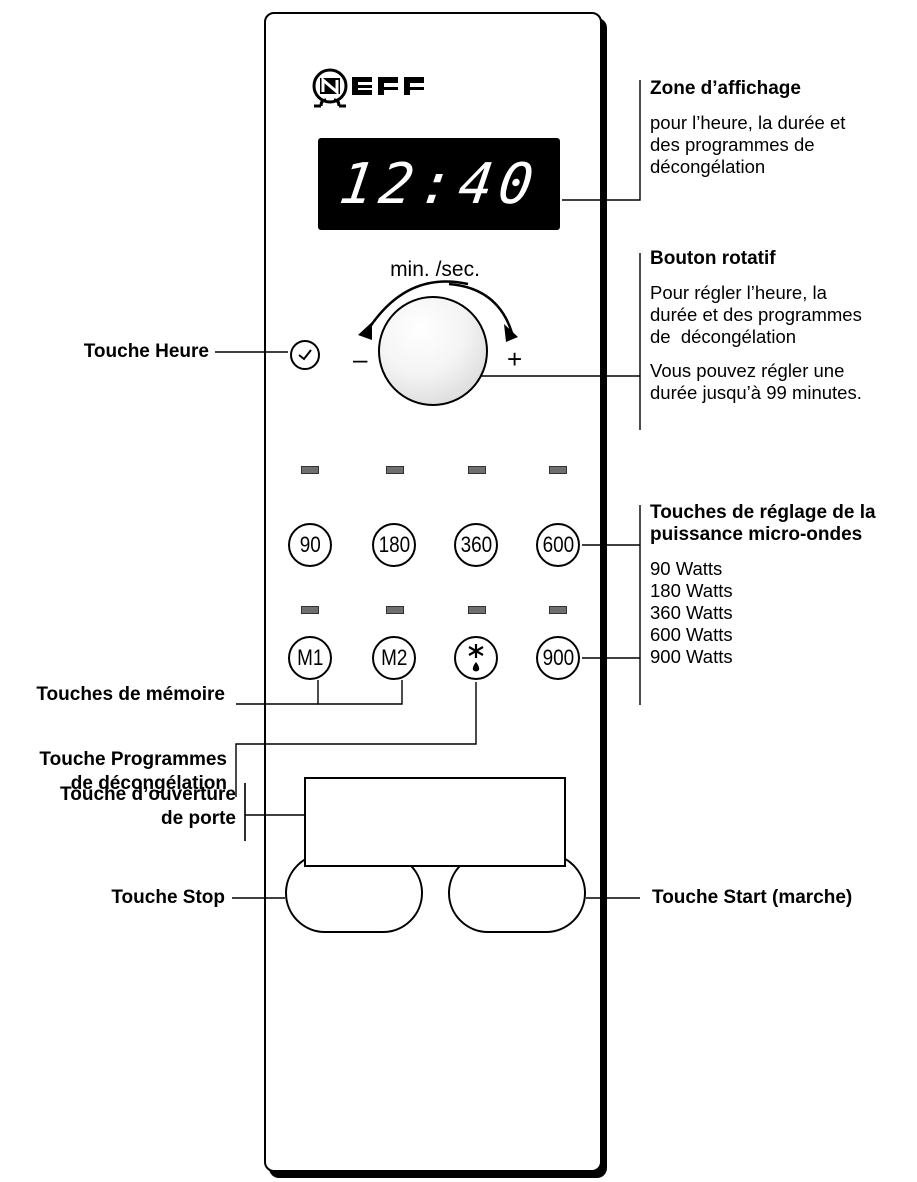 Image resolution: width=917 pixels, height=1182 pixels. I want to click on label-stop: Touche Stop, so click(168, 897).